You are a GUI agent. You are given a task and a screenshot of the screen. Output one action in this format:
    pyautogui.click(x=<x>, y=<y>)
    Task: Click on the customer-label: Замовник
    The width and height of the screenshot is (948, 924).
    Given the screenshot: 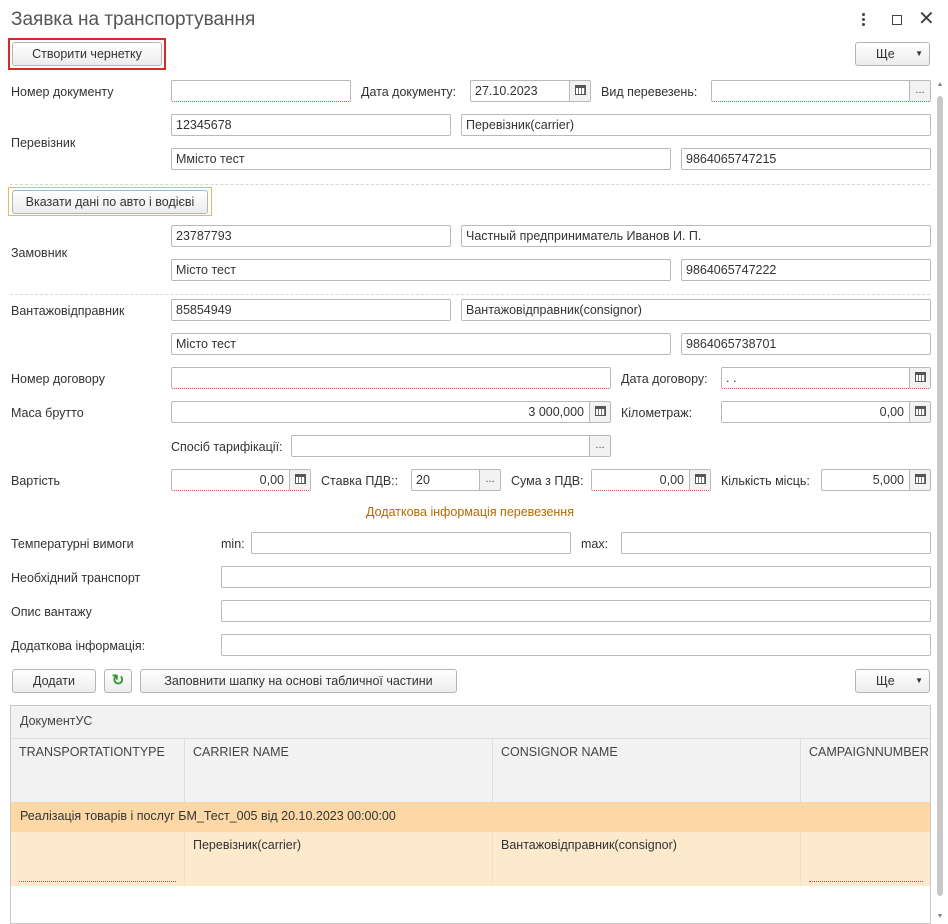 What is the action you would take?
    pyautogui.click(x=39, y=253)
    